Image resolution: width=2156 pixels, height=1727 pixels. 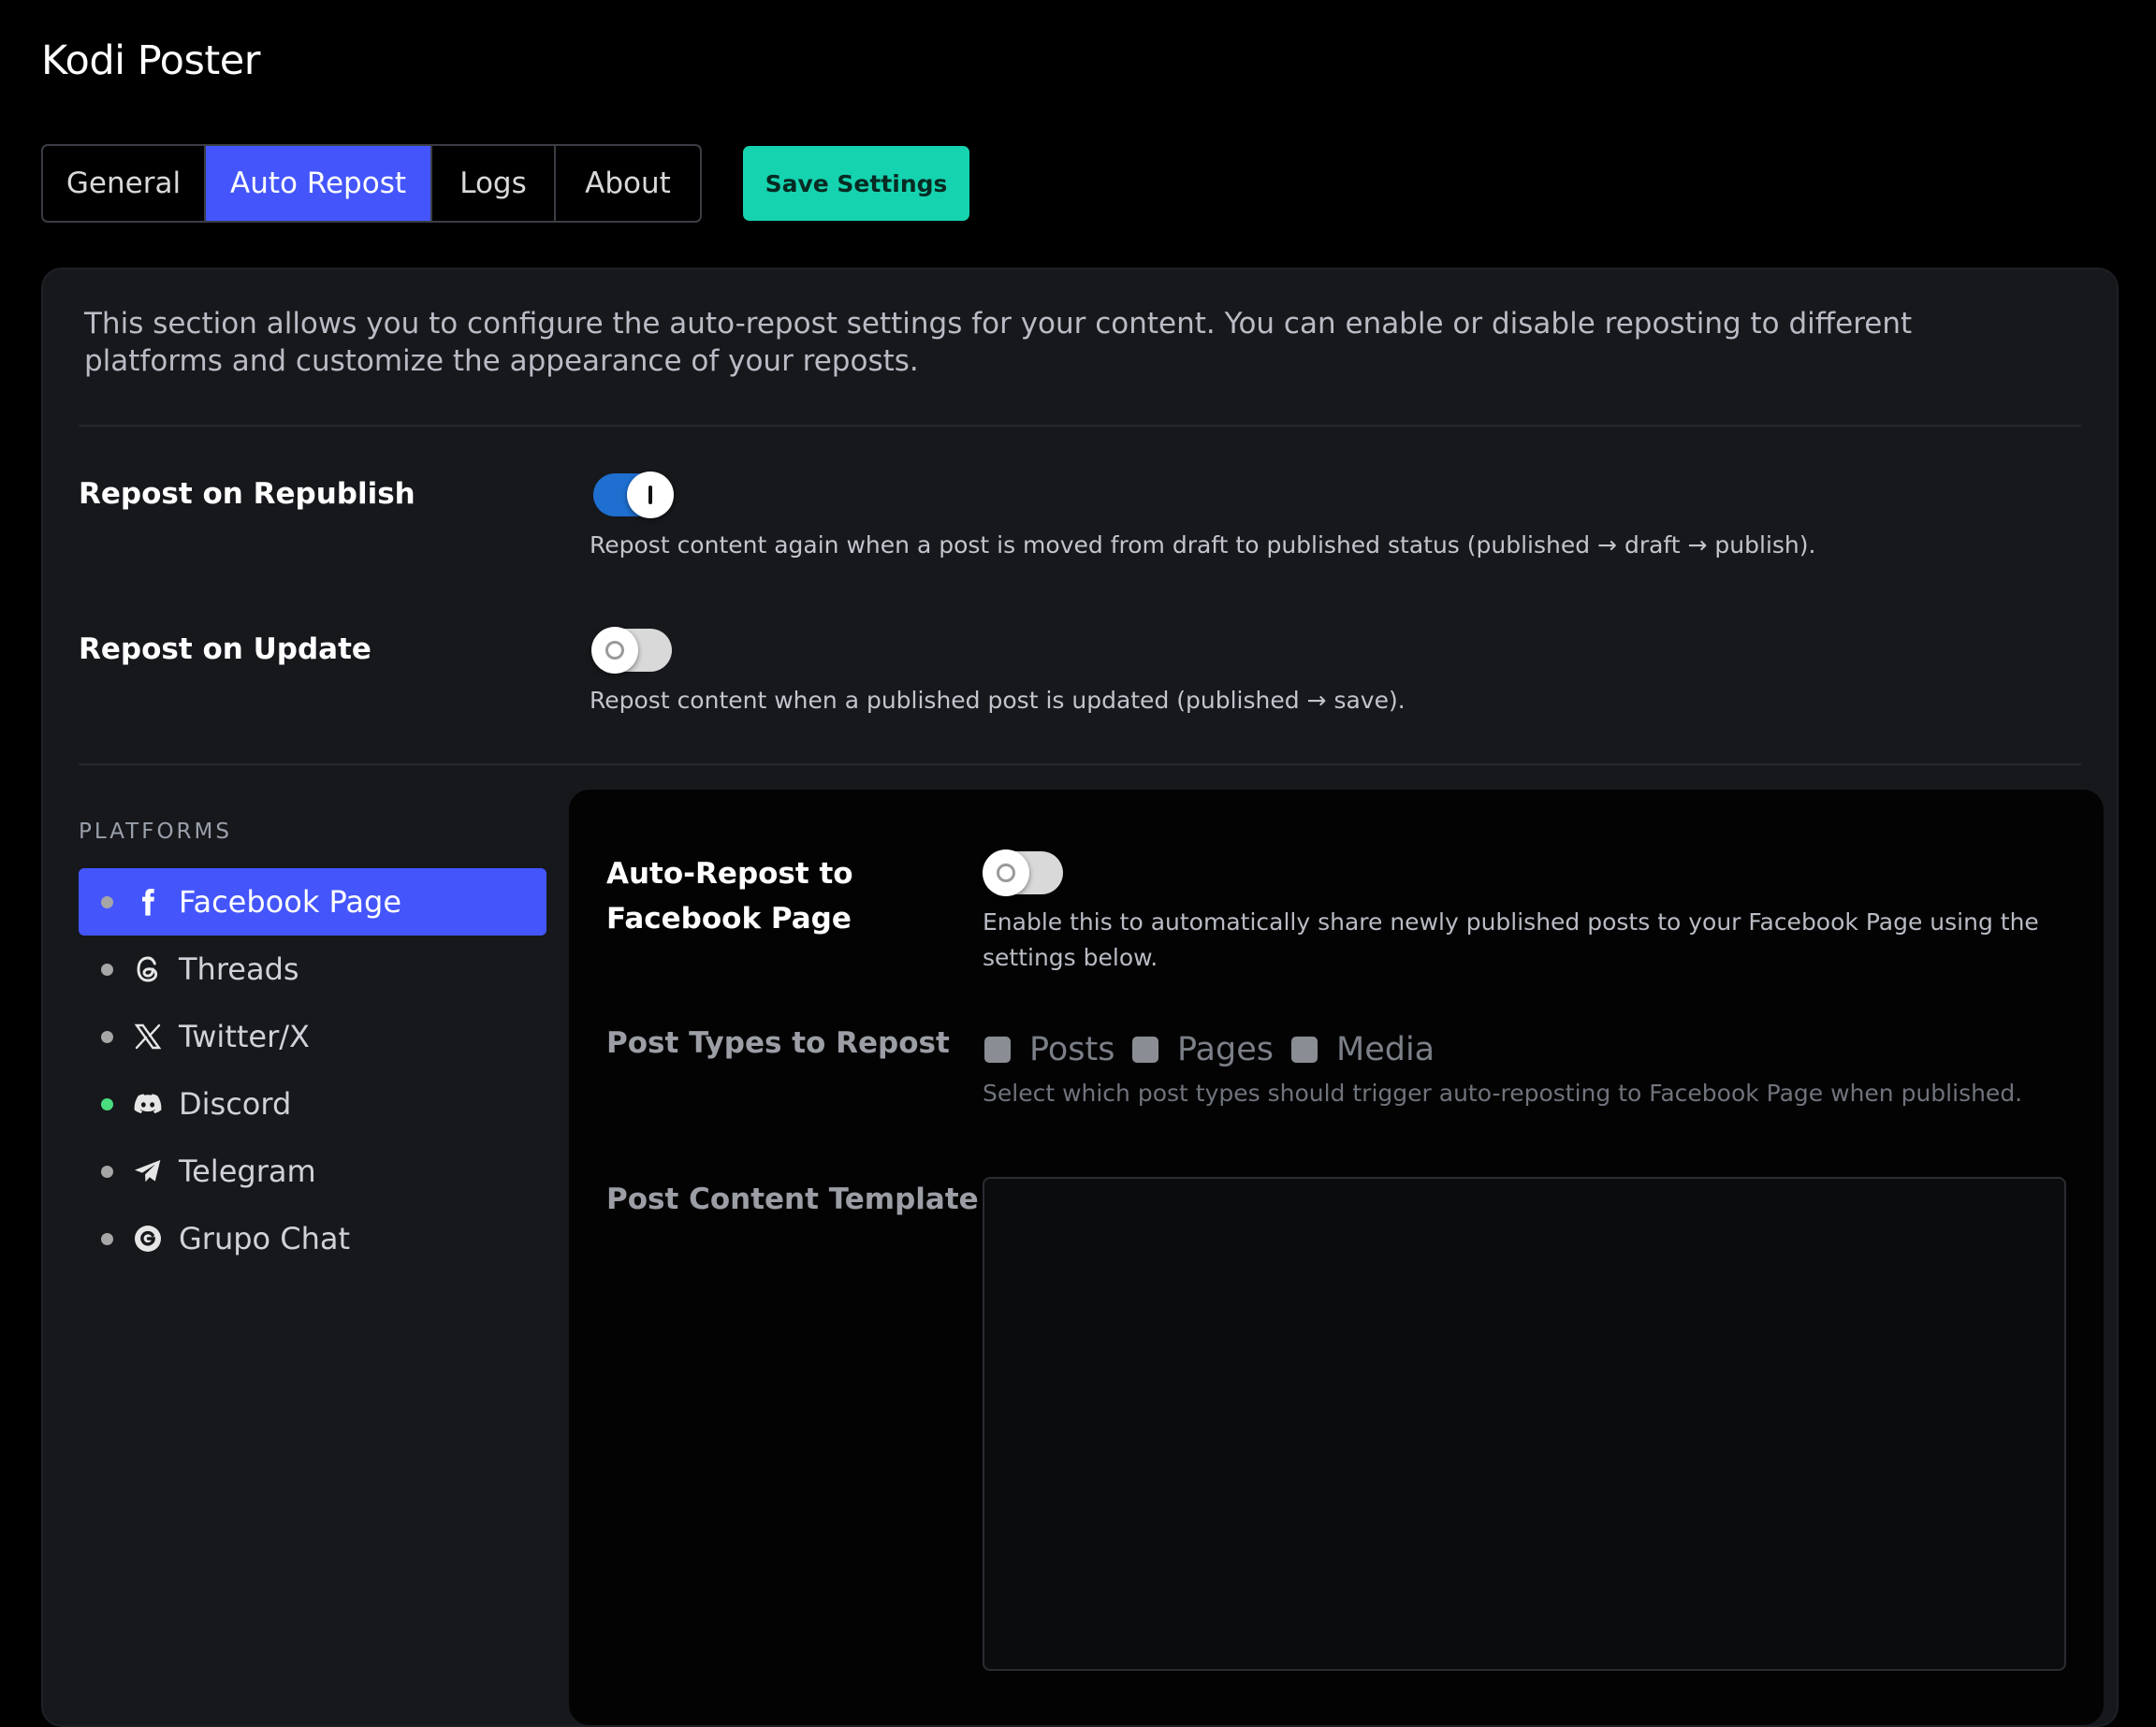 I want to click on discord-icon, so click(x=148, y=1104).